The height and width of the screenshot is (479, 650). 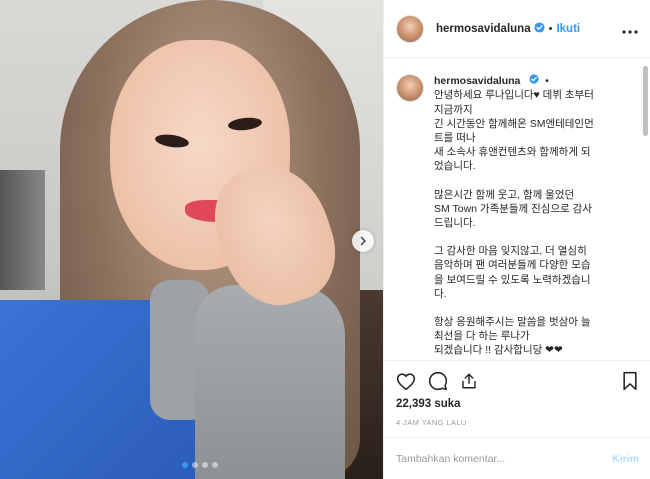 I want to click on comment-bubble-icon, so click(x=438, y=381).